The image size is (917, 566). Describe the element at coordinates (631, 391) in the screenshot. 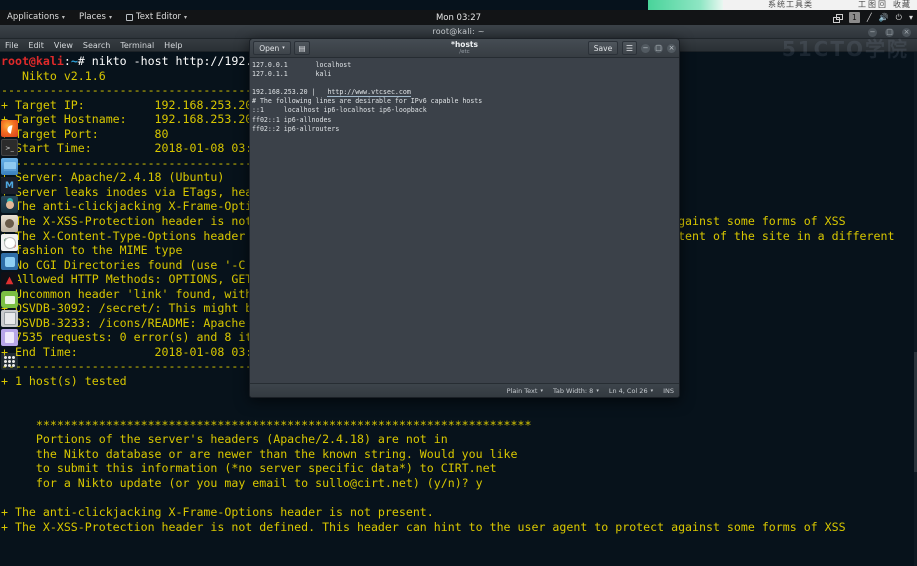

I see `cursor-position-selector: Ln 4, Col 26 ▾` at that location.